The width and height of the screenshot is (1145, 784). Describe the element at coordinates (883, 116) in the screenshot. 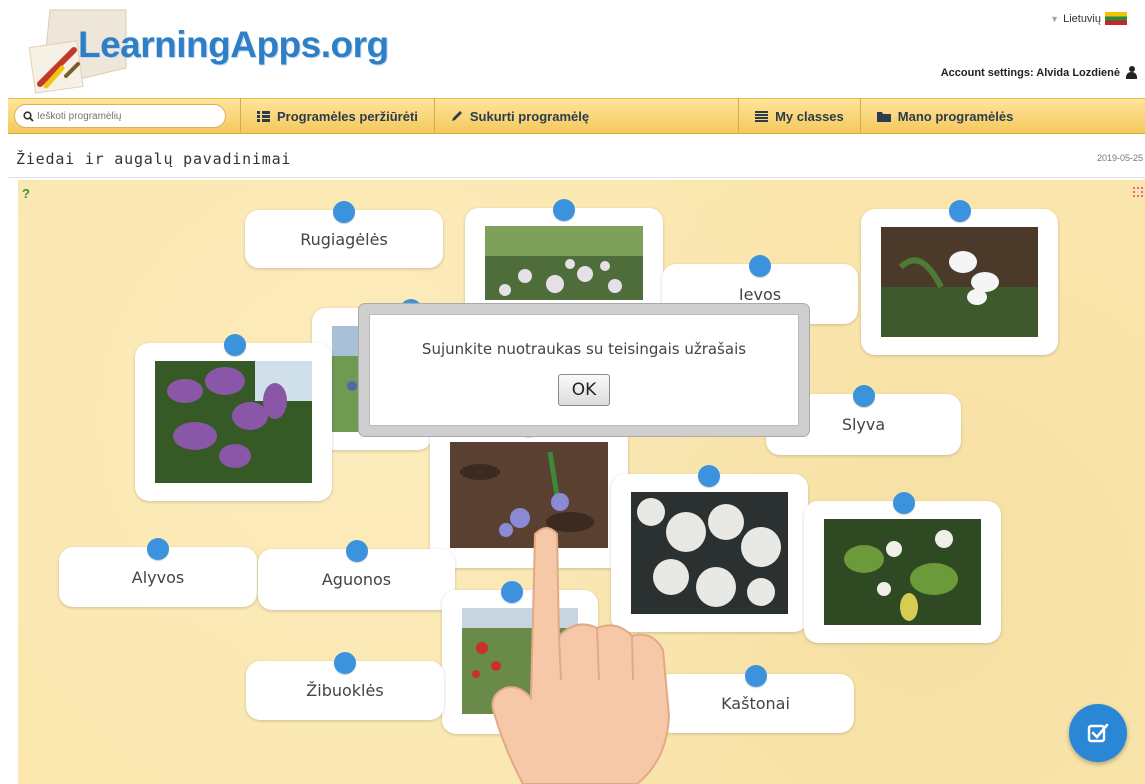

I see `folder-icon` at that location.